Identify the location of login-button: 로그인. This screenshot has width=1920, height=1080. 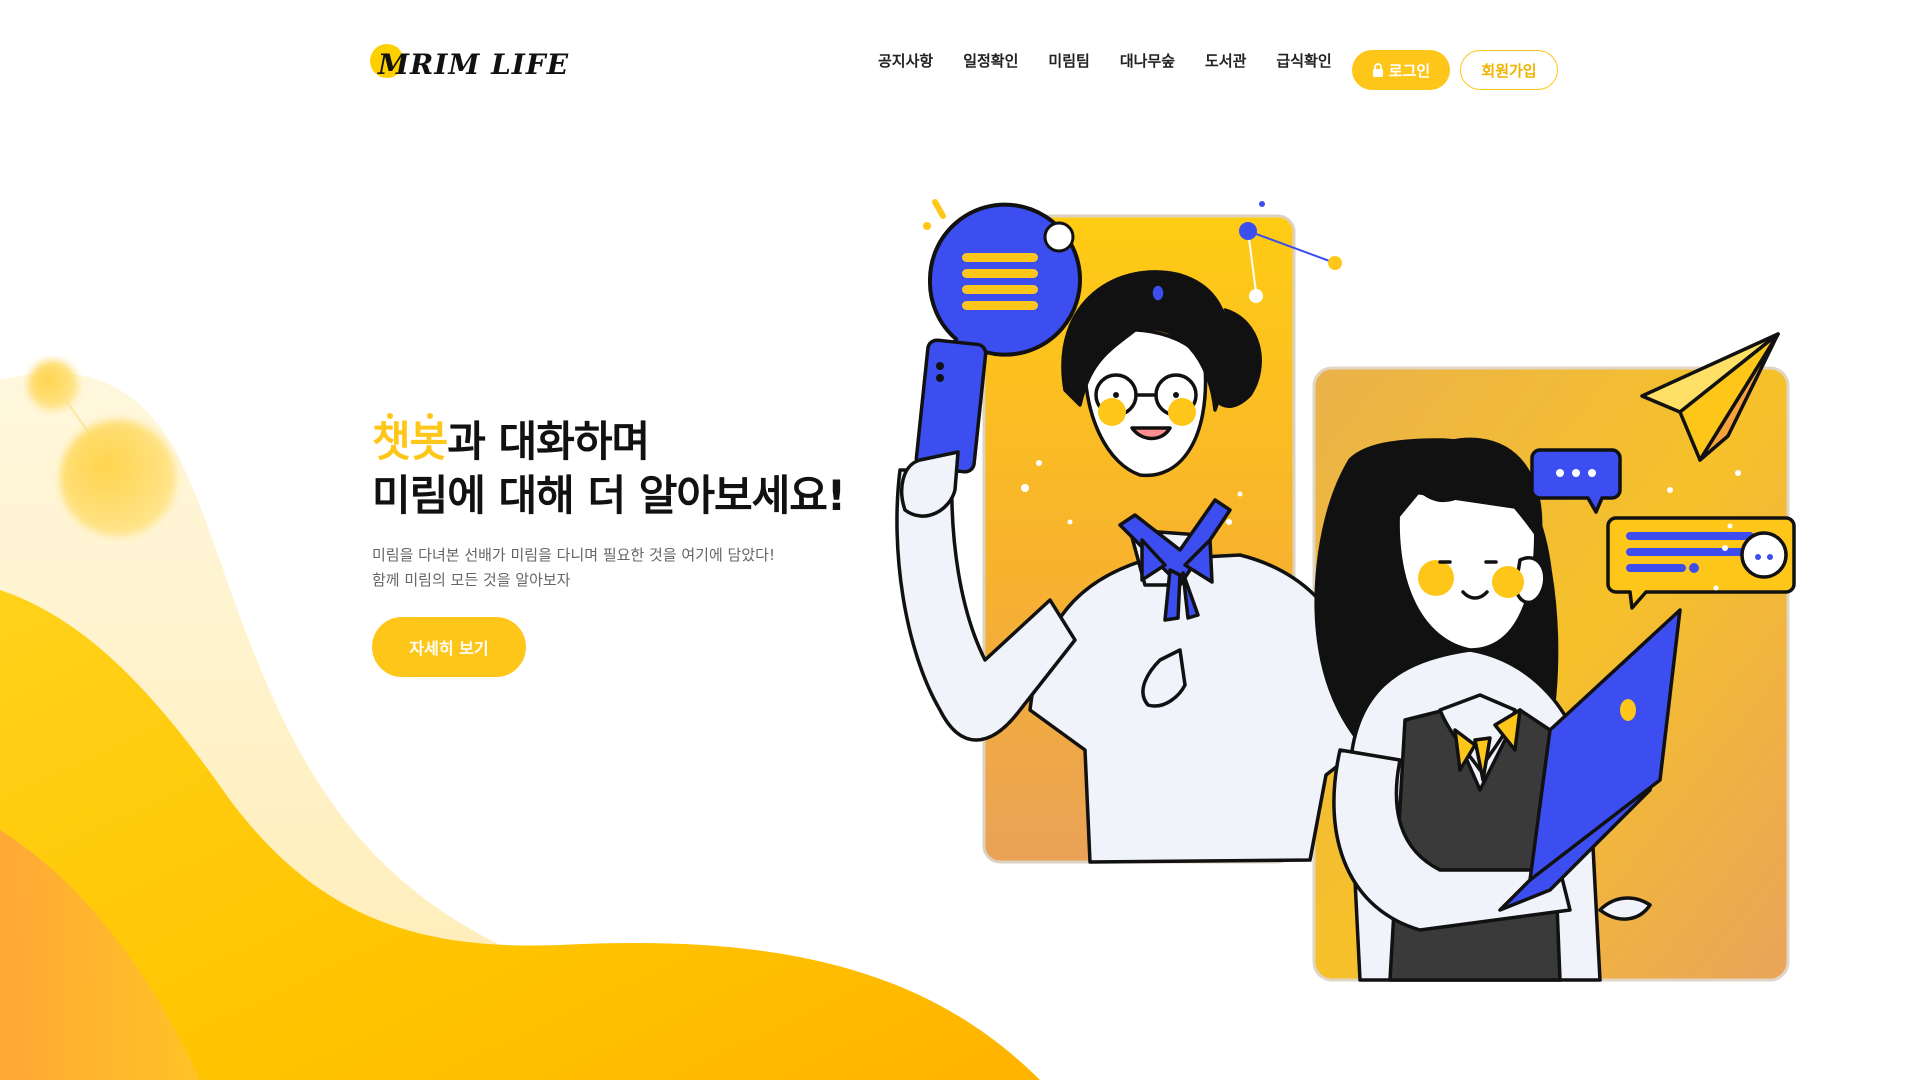
(1401, 70).